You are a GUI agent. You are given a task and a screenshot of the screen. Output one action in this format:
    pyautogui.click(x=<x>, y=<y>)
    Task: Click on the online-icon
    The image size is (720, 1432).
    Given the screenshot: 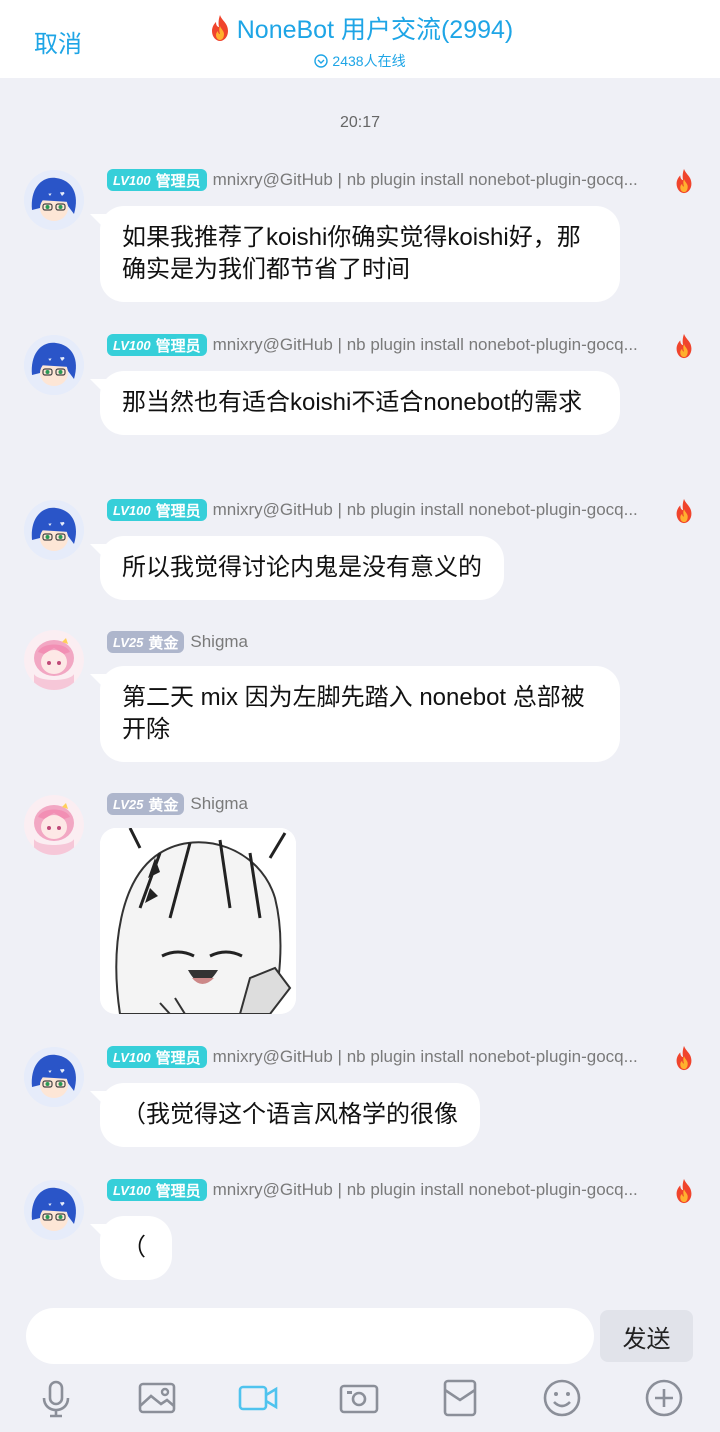 What is the action you would take?
    pyautogui.click(x=321, y=61)
    